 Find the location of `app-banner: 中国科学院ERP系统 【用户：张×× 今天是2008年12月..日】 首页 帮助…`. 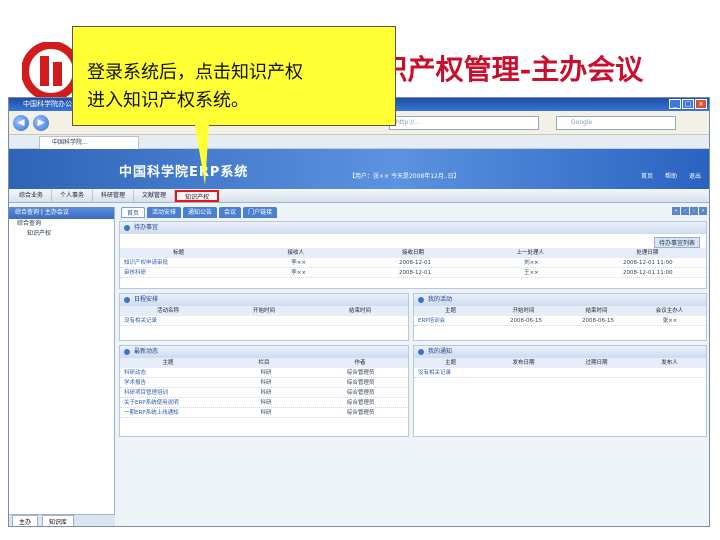

app-banner: 中国科学院ERP系统 【用户：张×× 今天是2008年12月..日】 首页 帮助… is located at coordinates (359, 169).